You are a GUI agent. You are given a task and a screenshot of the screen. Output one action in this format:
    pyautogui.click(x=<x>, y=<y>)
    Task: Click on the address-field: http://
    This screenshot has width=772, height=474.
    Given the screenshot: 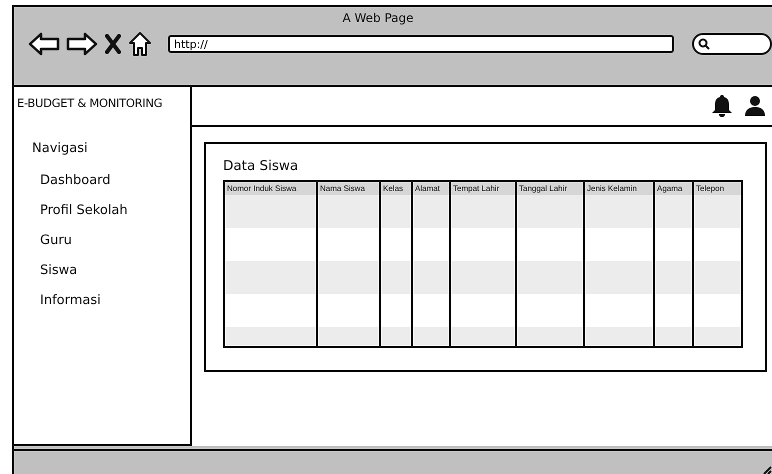 What is the action you would take?
    pyautogui.click(x=421, y=44)
    